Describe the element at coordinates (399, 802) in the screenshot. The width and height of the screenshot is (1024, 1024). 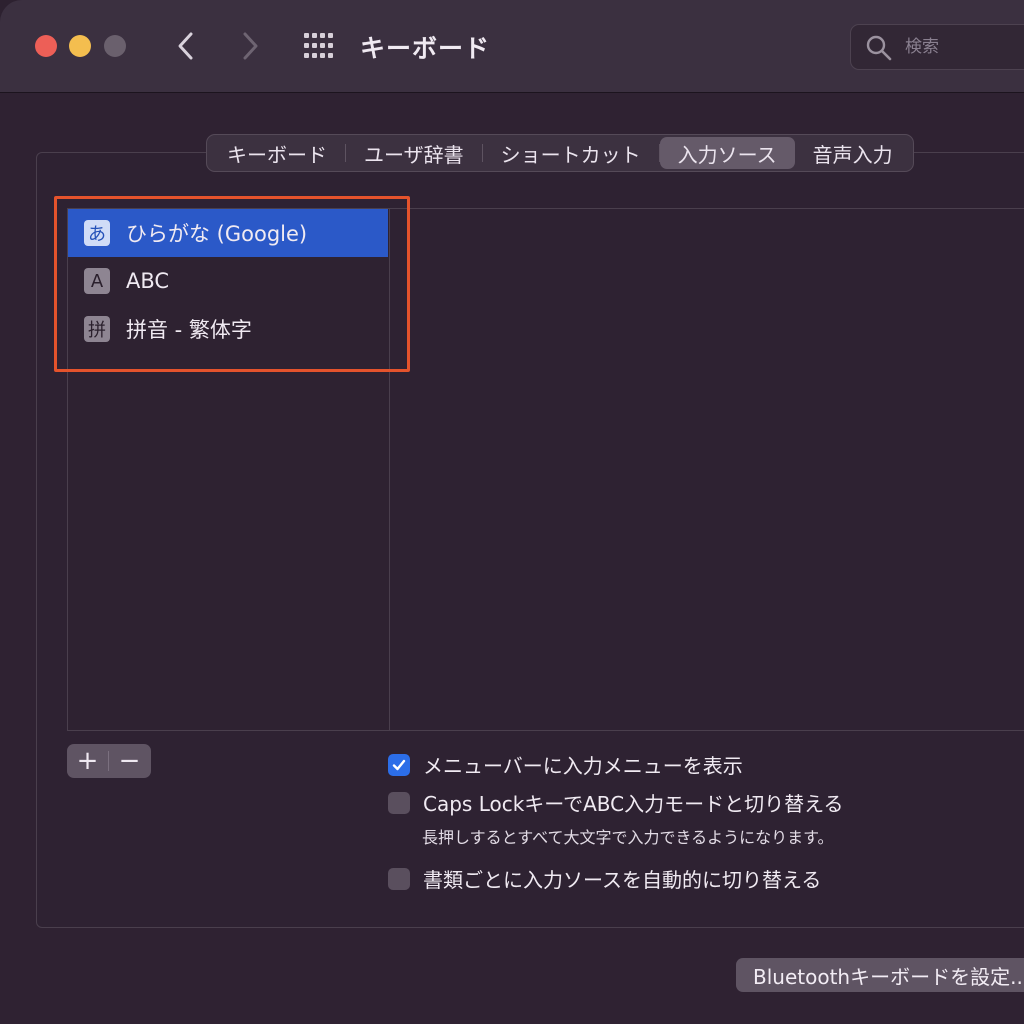
I see `caps-lock-abc-checkbox` at that location.